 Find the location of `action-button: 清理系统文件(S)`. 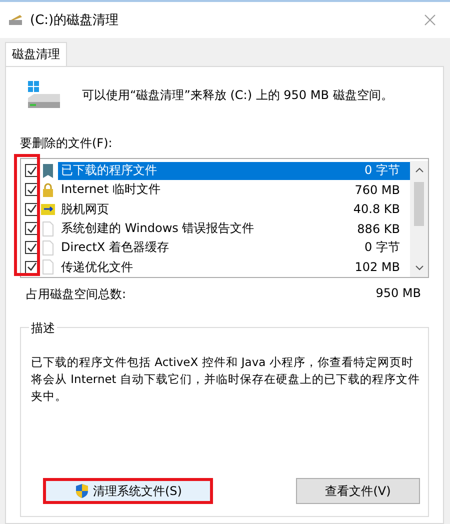

action-button: 清理系统文件(S) is located at coordinates (128, 491).